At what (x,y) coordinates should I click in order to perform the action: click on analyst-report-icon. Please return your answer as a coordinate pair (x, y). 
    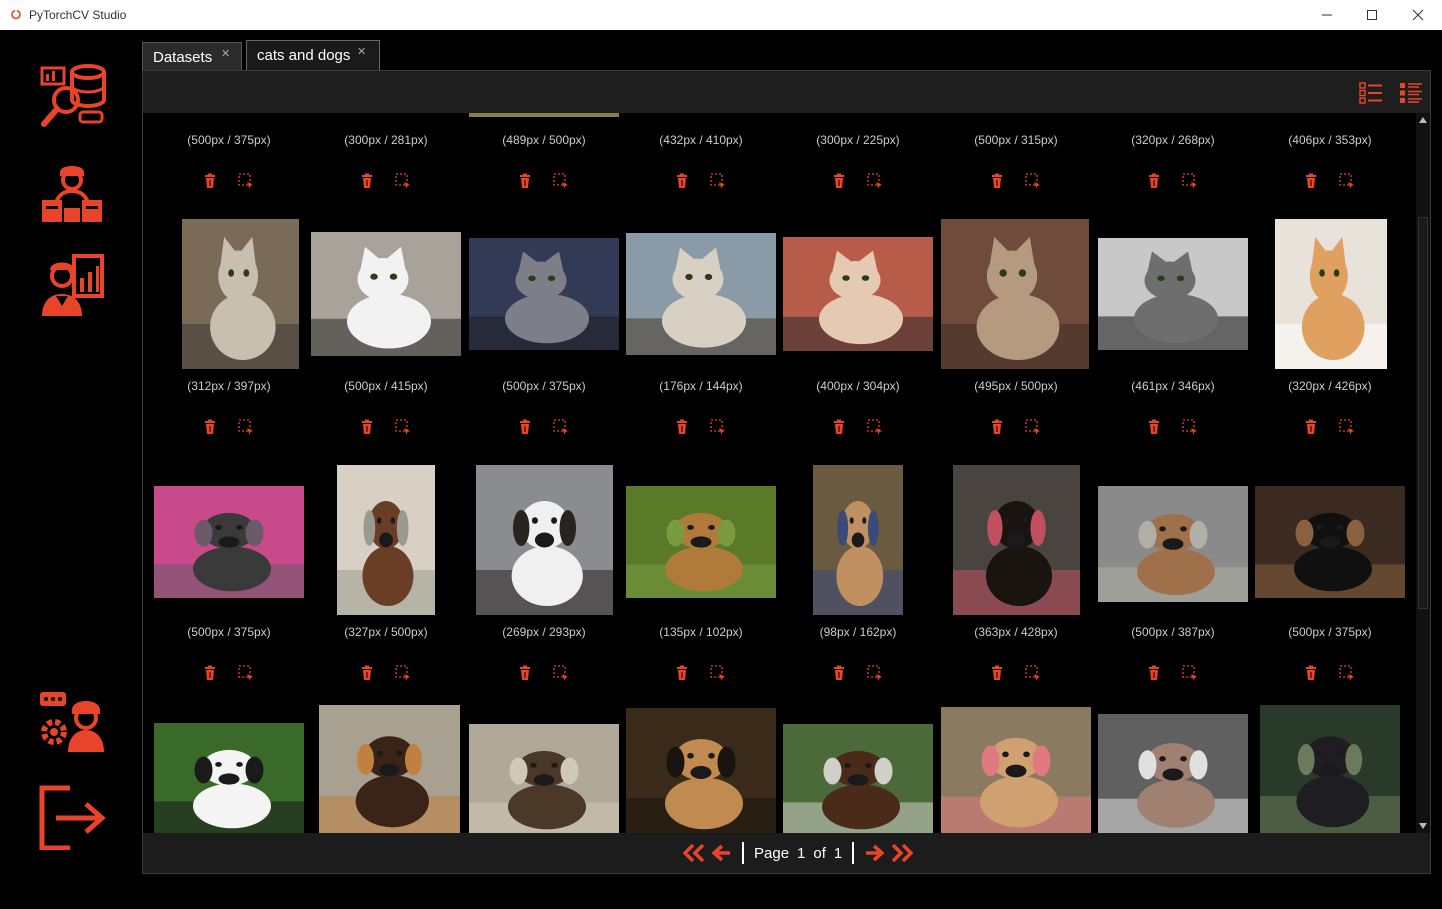
    Looking at the image, I should click on (72, 286).